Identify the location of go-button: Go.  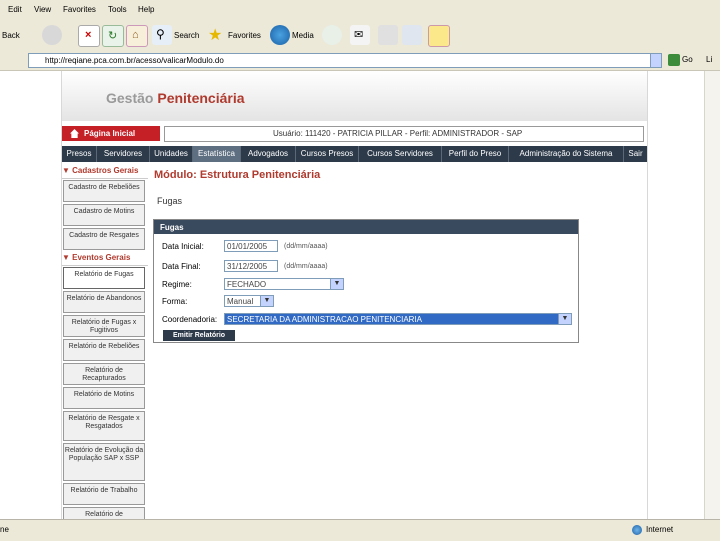
(687, 59).